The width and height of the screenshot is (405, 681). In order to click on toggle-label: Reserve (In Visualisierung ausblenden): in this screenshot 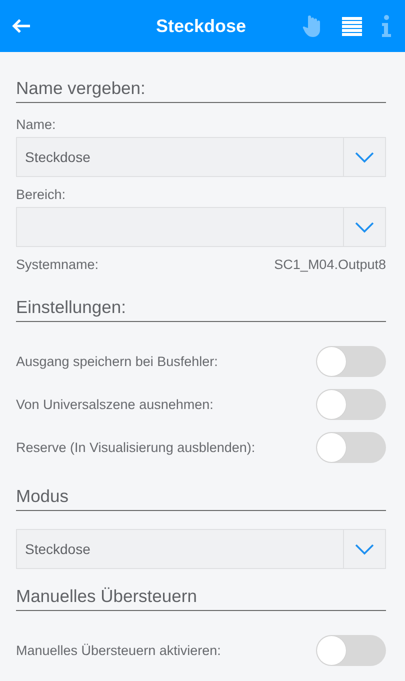, I will do `click(136, 447)`.